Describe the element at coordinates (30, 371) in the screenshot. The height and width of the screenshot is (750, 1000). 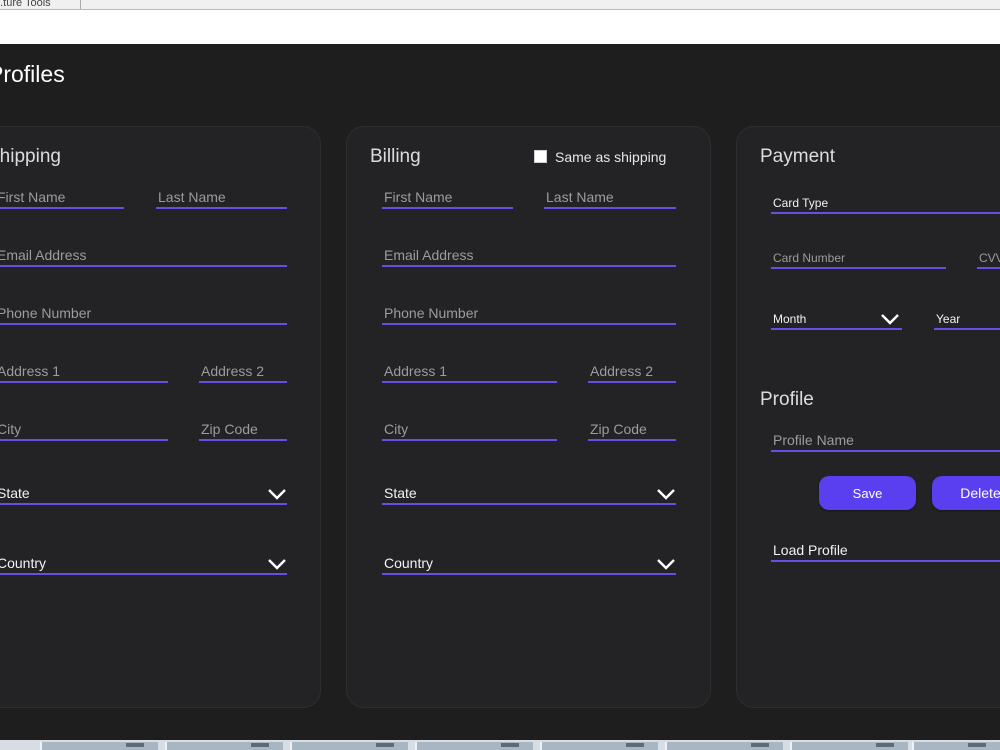
I see `shipping-address1-placeholder: Address 1` at that location.